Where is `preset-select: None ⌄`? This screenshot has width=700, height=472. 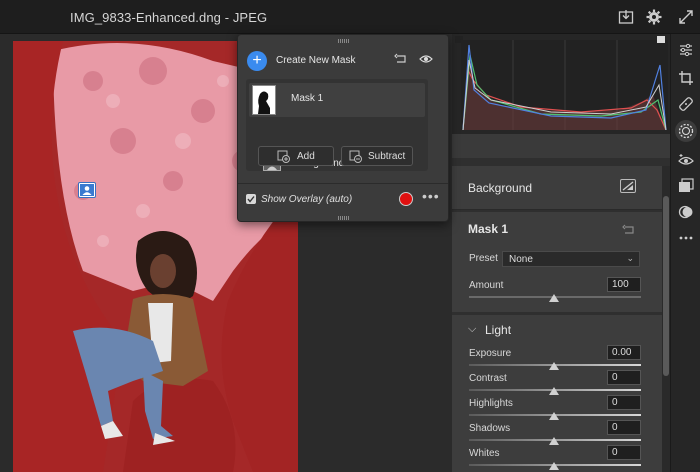 preset-select: None ⌄ is located at coordinates (571, 259).